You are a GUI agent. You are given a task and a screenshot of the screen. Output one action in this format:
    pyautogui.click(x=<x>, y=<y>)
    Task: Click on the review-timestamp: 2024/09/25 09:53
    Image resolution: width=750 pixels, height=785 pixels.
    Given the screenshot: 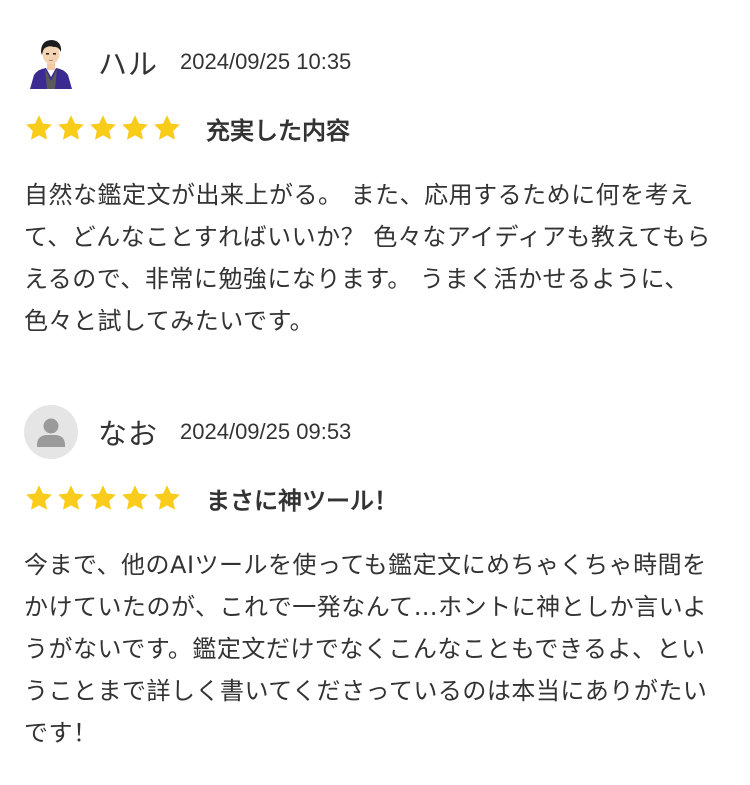 What is the action you would take?
    pyautogui.click(x=266, y=431)
    